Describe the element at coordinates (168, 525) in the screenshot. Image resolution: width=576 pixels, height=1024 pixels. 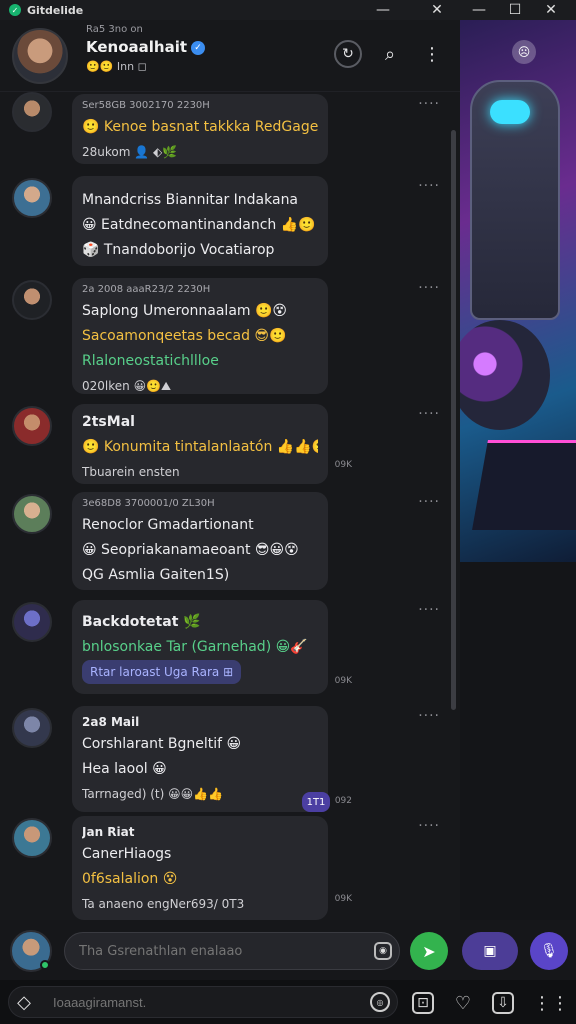
I see `message-text: Renoclor Gmadartionant` at that location.